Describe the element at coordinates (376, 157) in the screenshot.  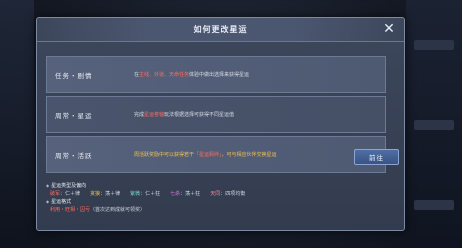
I see `go-button: 前往` at that location.